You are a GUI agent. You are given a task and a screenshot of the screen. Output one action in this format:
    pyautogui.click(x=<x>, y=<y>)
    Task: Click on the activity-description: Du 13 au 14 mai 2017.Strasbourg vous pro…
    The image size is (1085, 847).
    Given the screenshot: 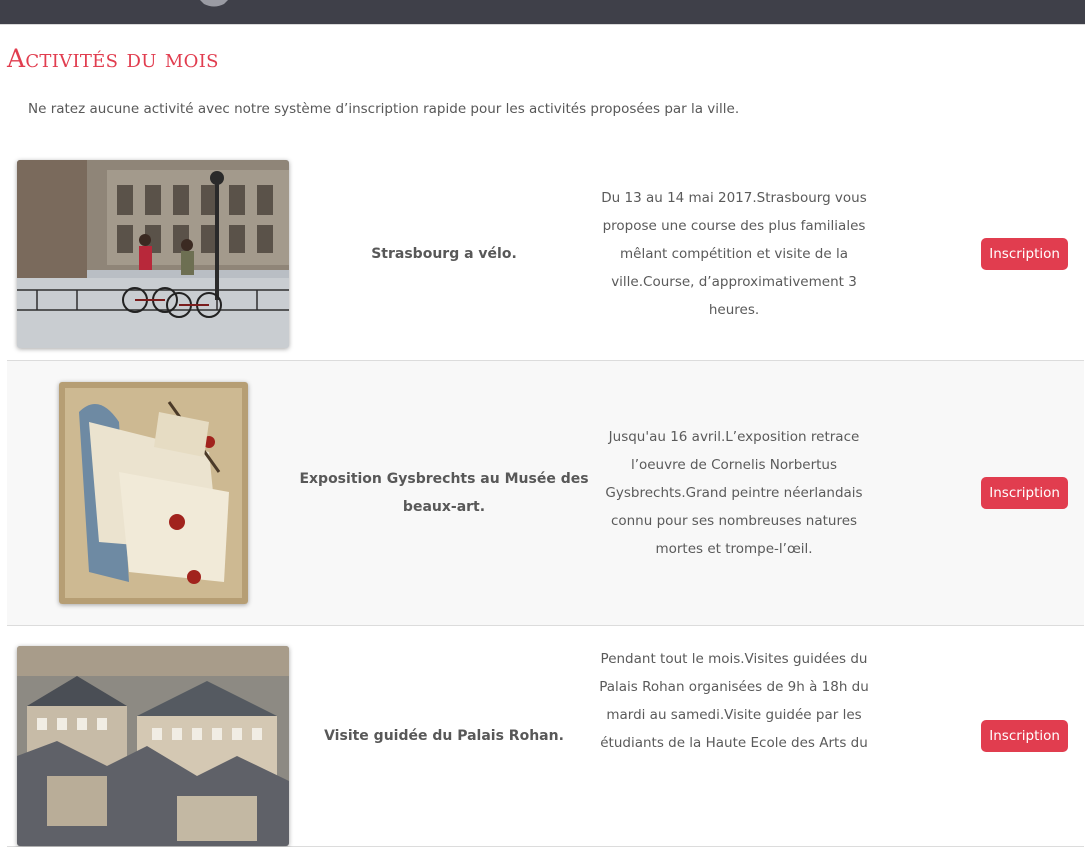 What is the action you would take?
    pyautogui.click(x=734, y=253)
    